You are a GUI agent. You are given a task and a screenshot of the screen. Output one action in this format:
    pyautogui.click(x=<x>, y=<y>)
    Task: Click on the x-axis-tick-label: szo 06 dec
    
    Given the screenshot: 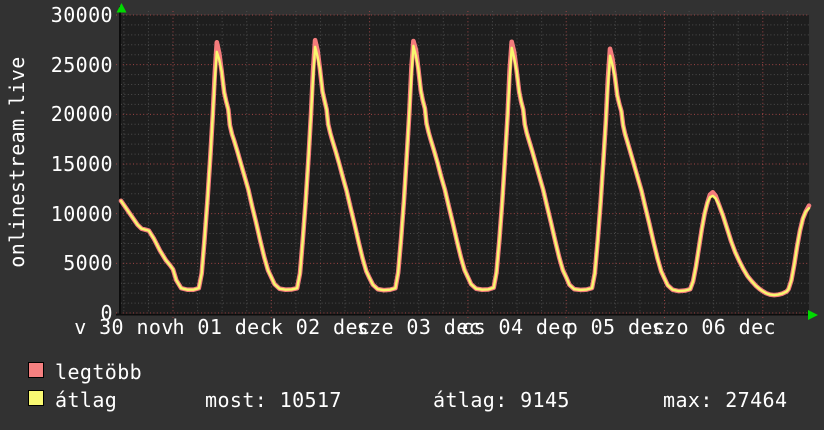 What is the action you would take?
    pyautogui.click(x=713, y=327)
    